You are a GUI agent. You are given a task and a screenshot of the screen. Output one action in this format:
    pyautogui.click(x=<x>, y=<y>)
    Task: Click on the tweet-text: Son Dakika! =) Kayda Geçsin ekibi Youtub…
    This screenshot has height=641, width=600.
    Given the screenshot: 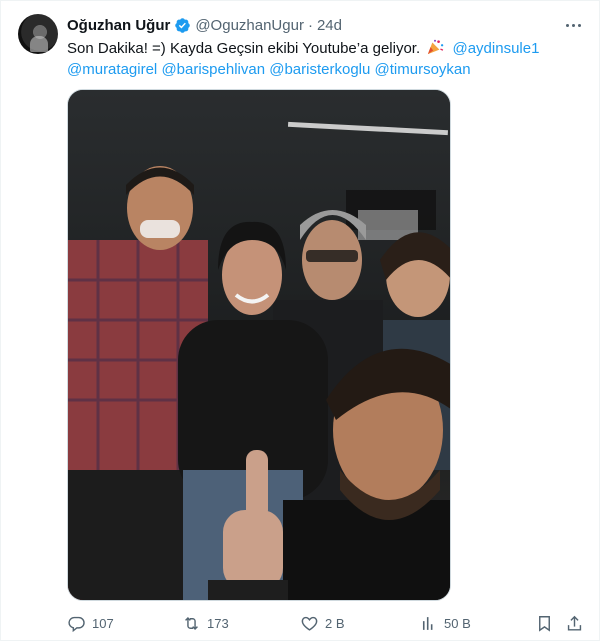 What is the action you would take?
    pyautogui.click(x=327, y=59)
    